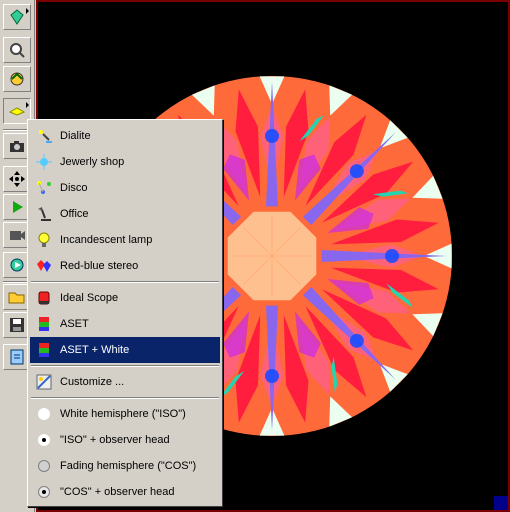 This screenshot has height=512, width=510. What do you see at coordinates (125, 188) in the screenshot?
I see `menu-item-disco: Disco` at bounding box center [125, 188].